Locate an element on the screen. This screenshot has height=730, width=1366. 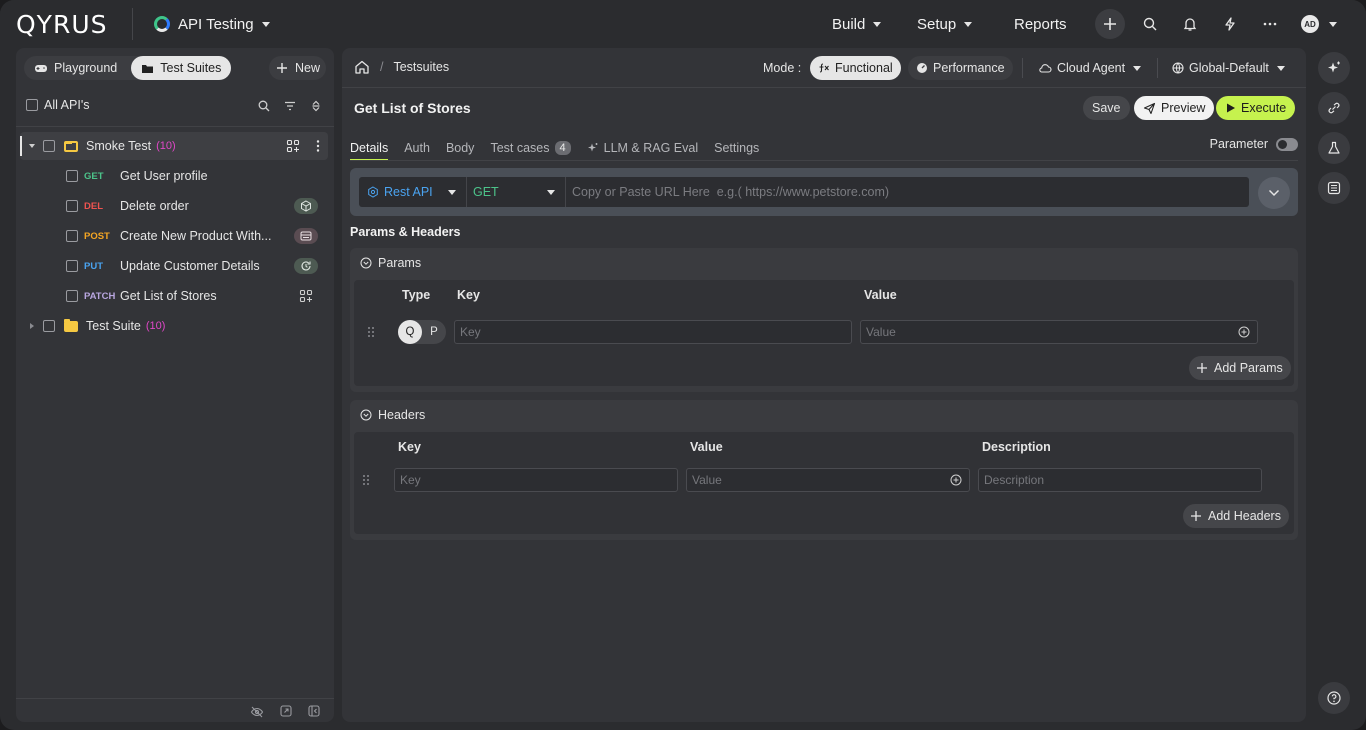
tab-llm-rag-eval: LLM & RAG Eval is located at coordinates (642, 148).